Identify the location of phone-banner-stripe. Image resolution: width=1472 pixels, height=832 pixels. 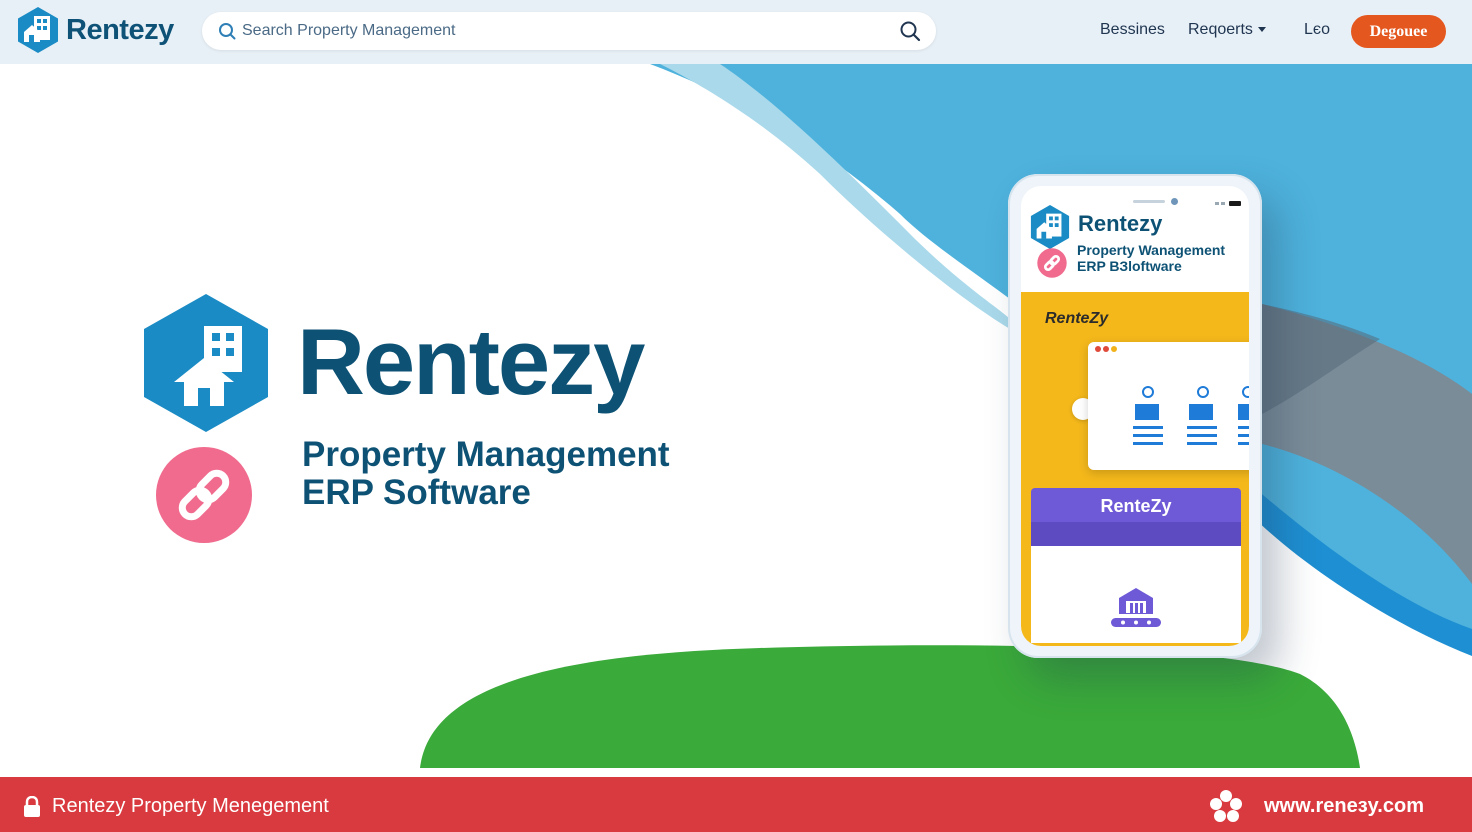
(1136, 534).